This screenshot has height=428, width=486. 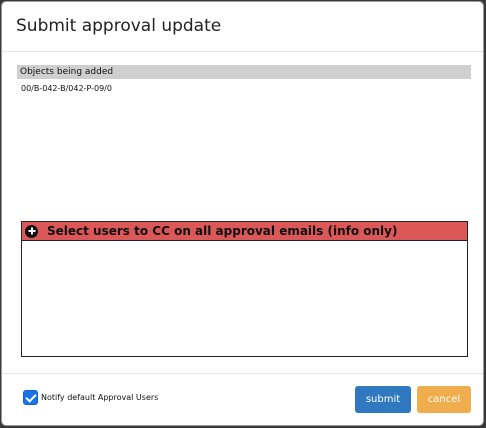 What do you see at coordinates (244, 72) in the screenshot?
I see `objects-section-header: Objects being added` at bounding box center [244, 72].